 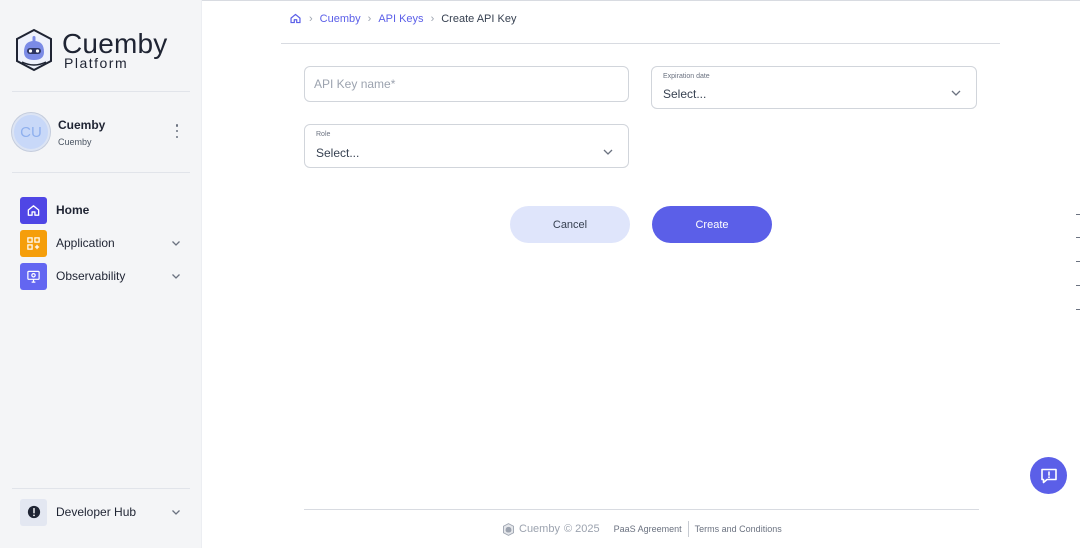 What do you see at coordinates (91, 276) in the screenshot?
I see `sidebar-item-label: Observability` at bounding box center [91, 276].